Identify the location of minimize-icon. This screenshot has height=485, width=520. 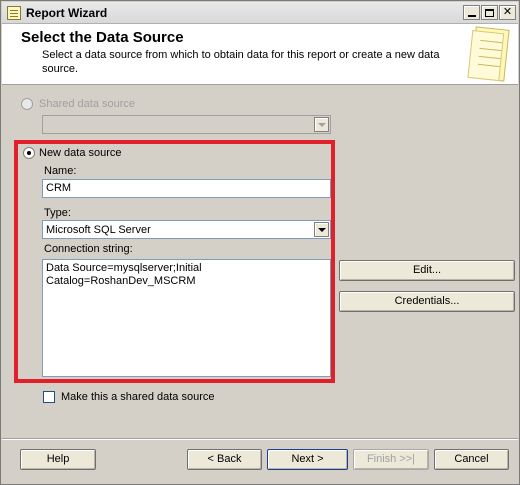
(471, 16).